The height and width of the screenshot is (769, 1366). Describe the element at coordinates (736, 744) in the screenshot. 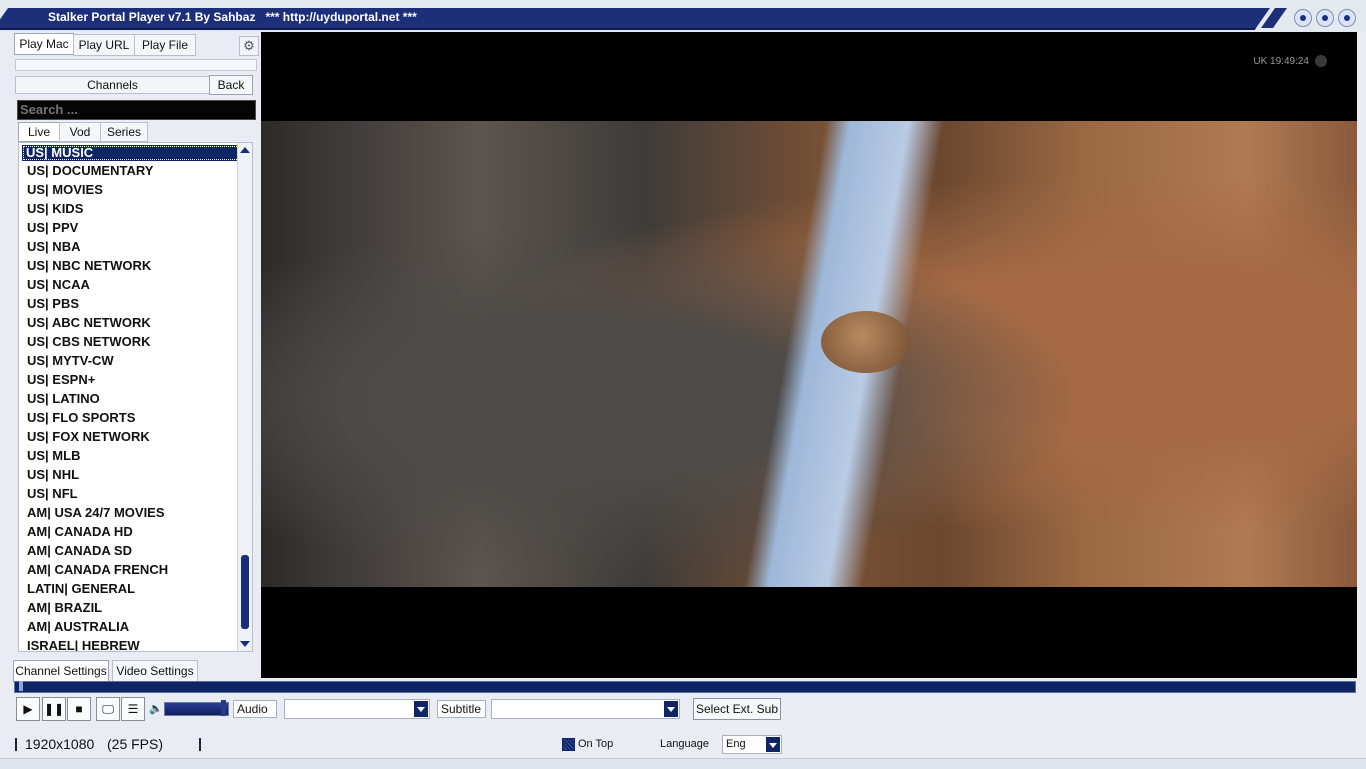

I see `language-value: Eng` at that location.